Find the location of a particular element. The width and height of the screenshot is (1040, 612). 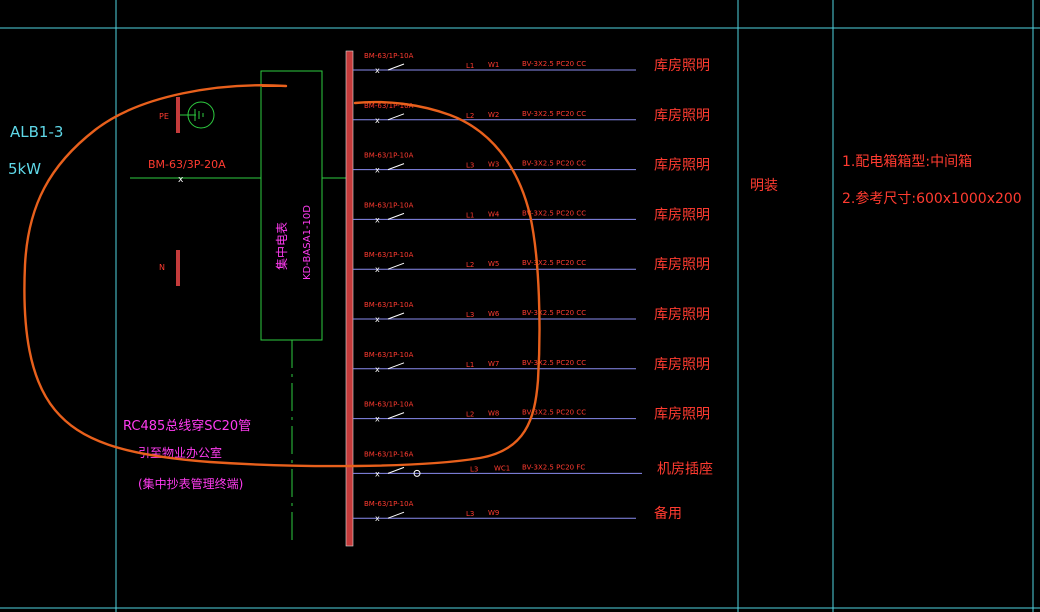

circuit-row: x BM-63/1P-10A L1 W7 BV-3X2.5 PC20 CC 库房照明 is located at coordinates (531, 362).